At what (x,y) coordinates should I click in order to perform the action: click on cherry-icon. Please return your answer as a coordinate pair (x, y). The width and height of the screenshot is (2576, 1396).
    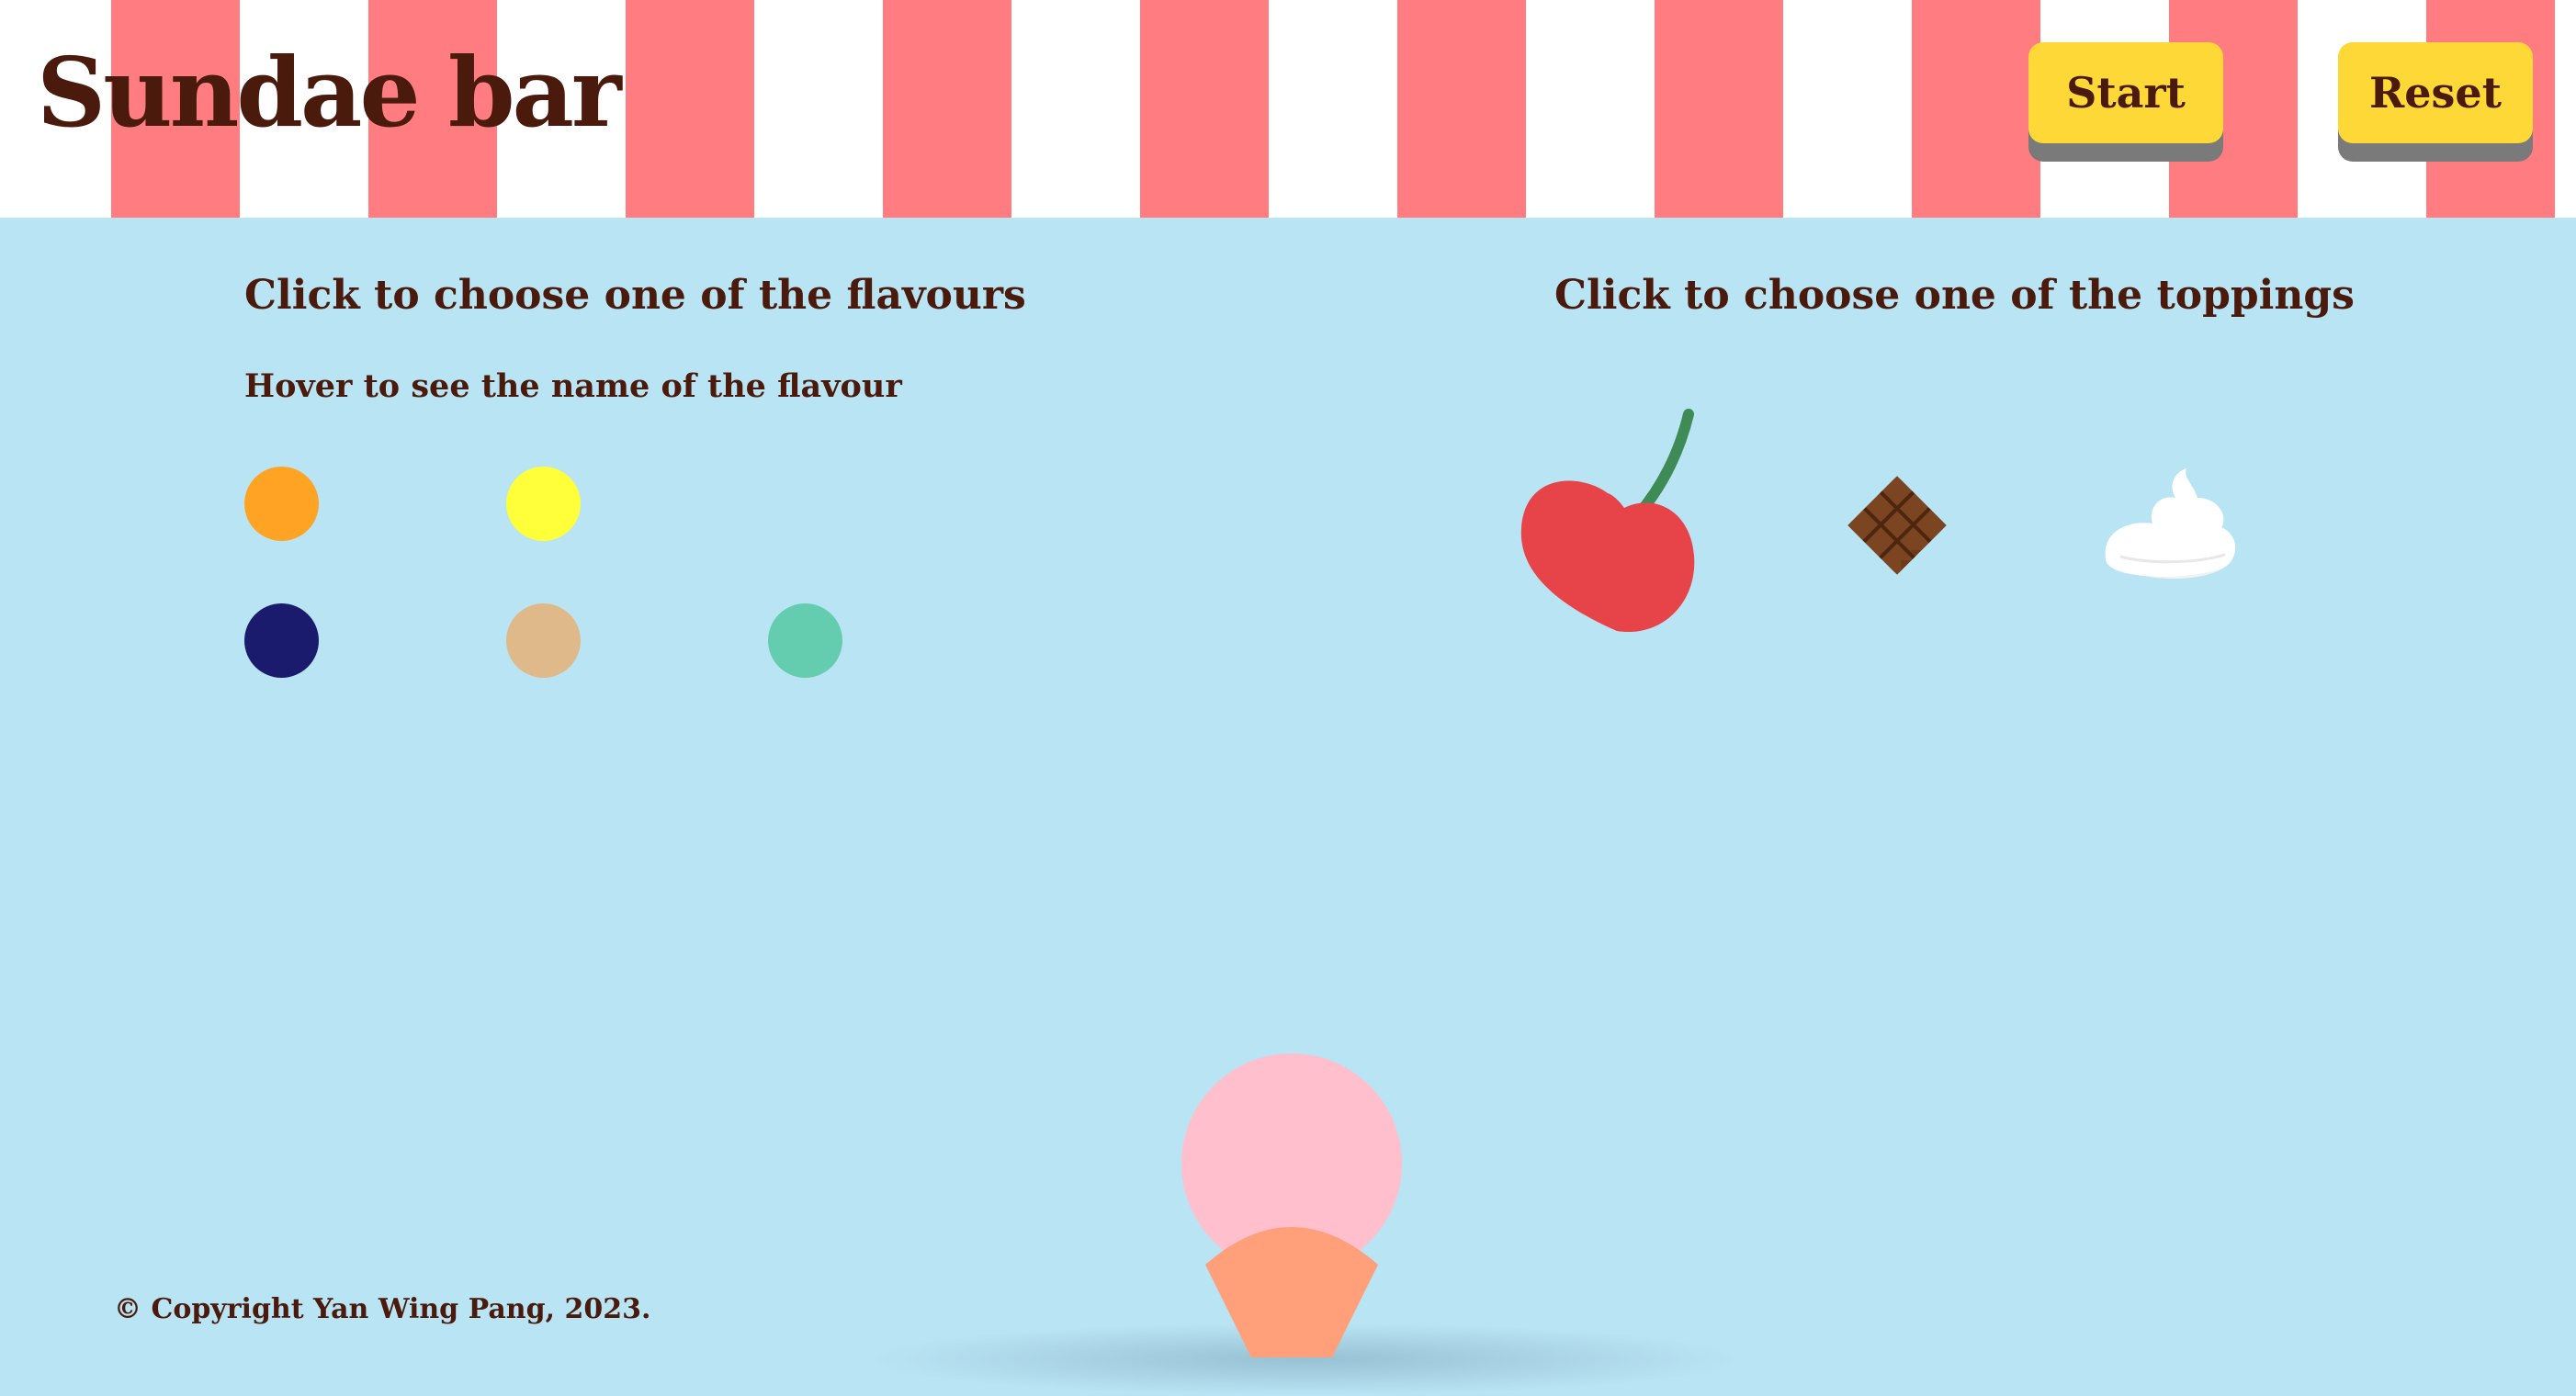
    Looking at the image, I should click on (1608, 523).